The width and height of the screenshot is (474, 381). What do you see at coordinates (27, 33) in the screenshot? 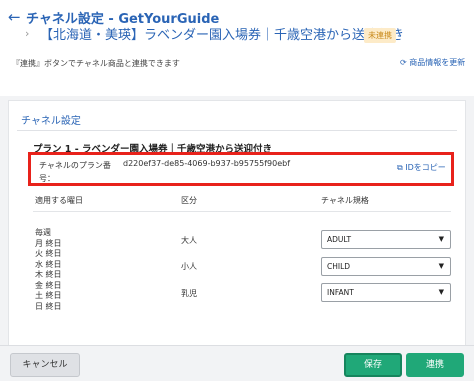
I see `chevron-right-icon: ›` at bounding box center [27, 33].